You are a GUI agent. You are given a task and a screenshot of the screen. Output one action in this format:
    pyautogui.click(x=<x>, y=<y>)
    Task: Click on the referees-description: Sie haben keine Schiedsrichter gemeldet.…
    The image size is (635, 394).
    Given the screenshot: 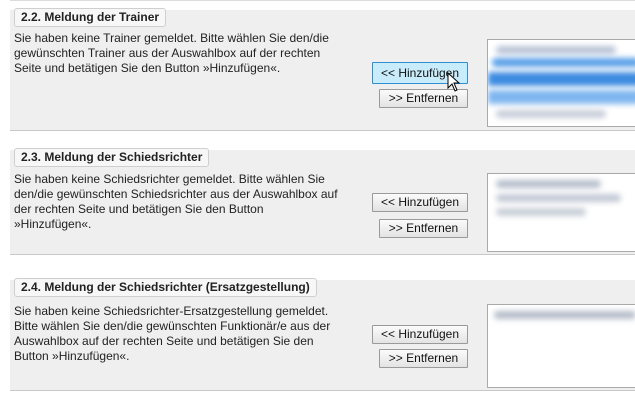 What is the action you would take?
    pyautogui.click(x=176, y=202)
    